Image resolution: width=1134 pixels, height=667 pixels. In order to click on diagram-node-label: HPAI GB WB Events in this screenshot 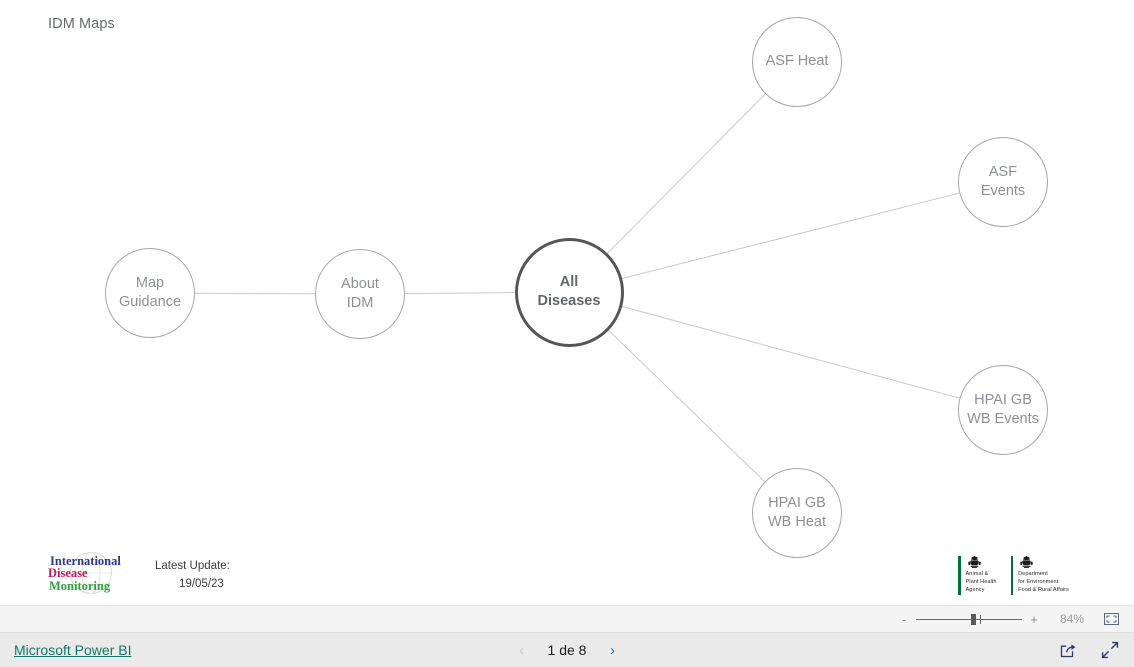, I will do `click(1003, 409)`.